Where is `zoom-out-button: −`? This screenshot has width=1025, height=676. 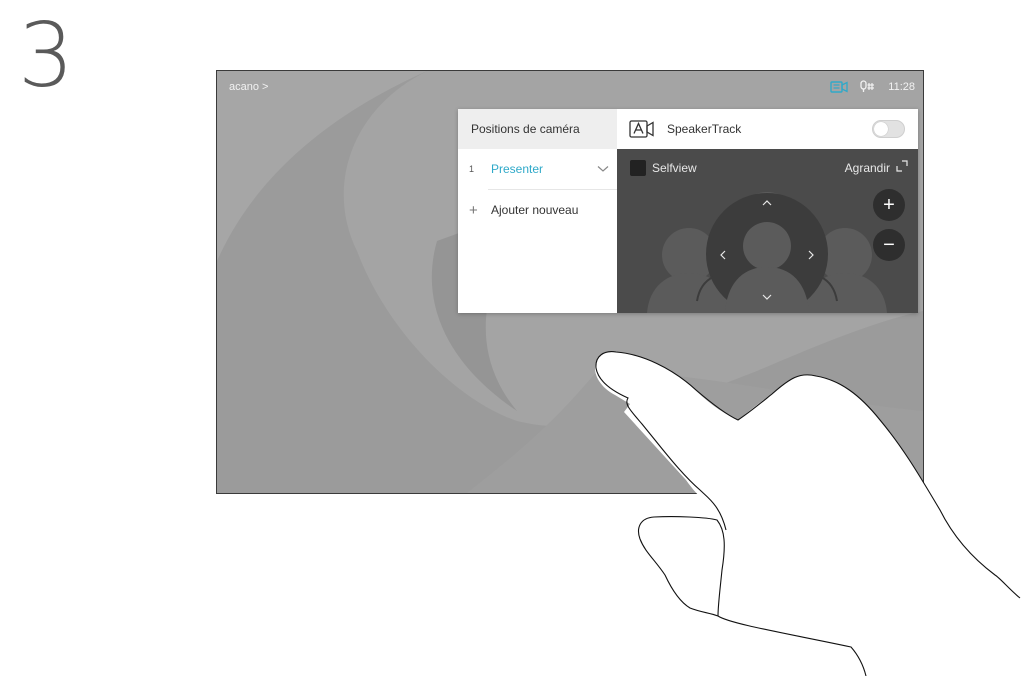 zoom-out-button: − is located at coordinates (889, 245).